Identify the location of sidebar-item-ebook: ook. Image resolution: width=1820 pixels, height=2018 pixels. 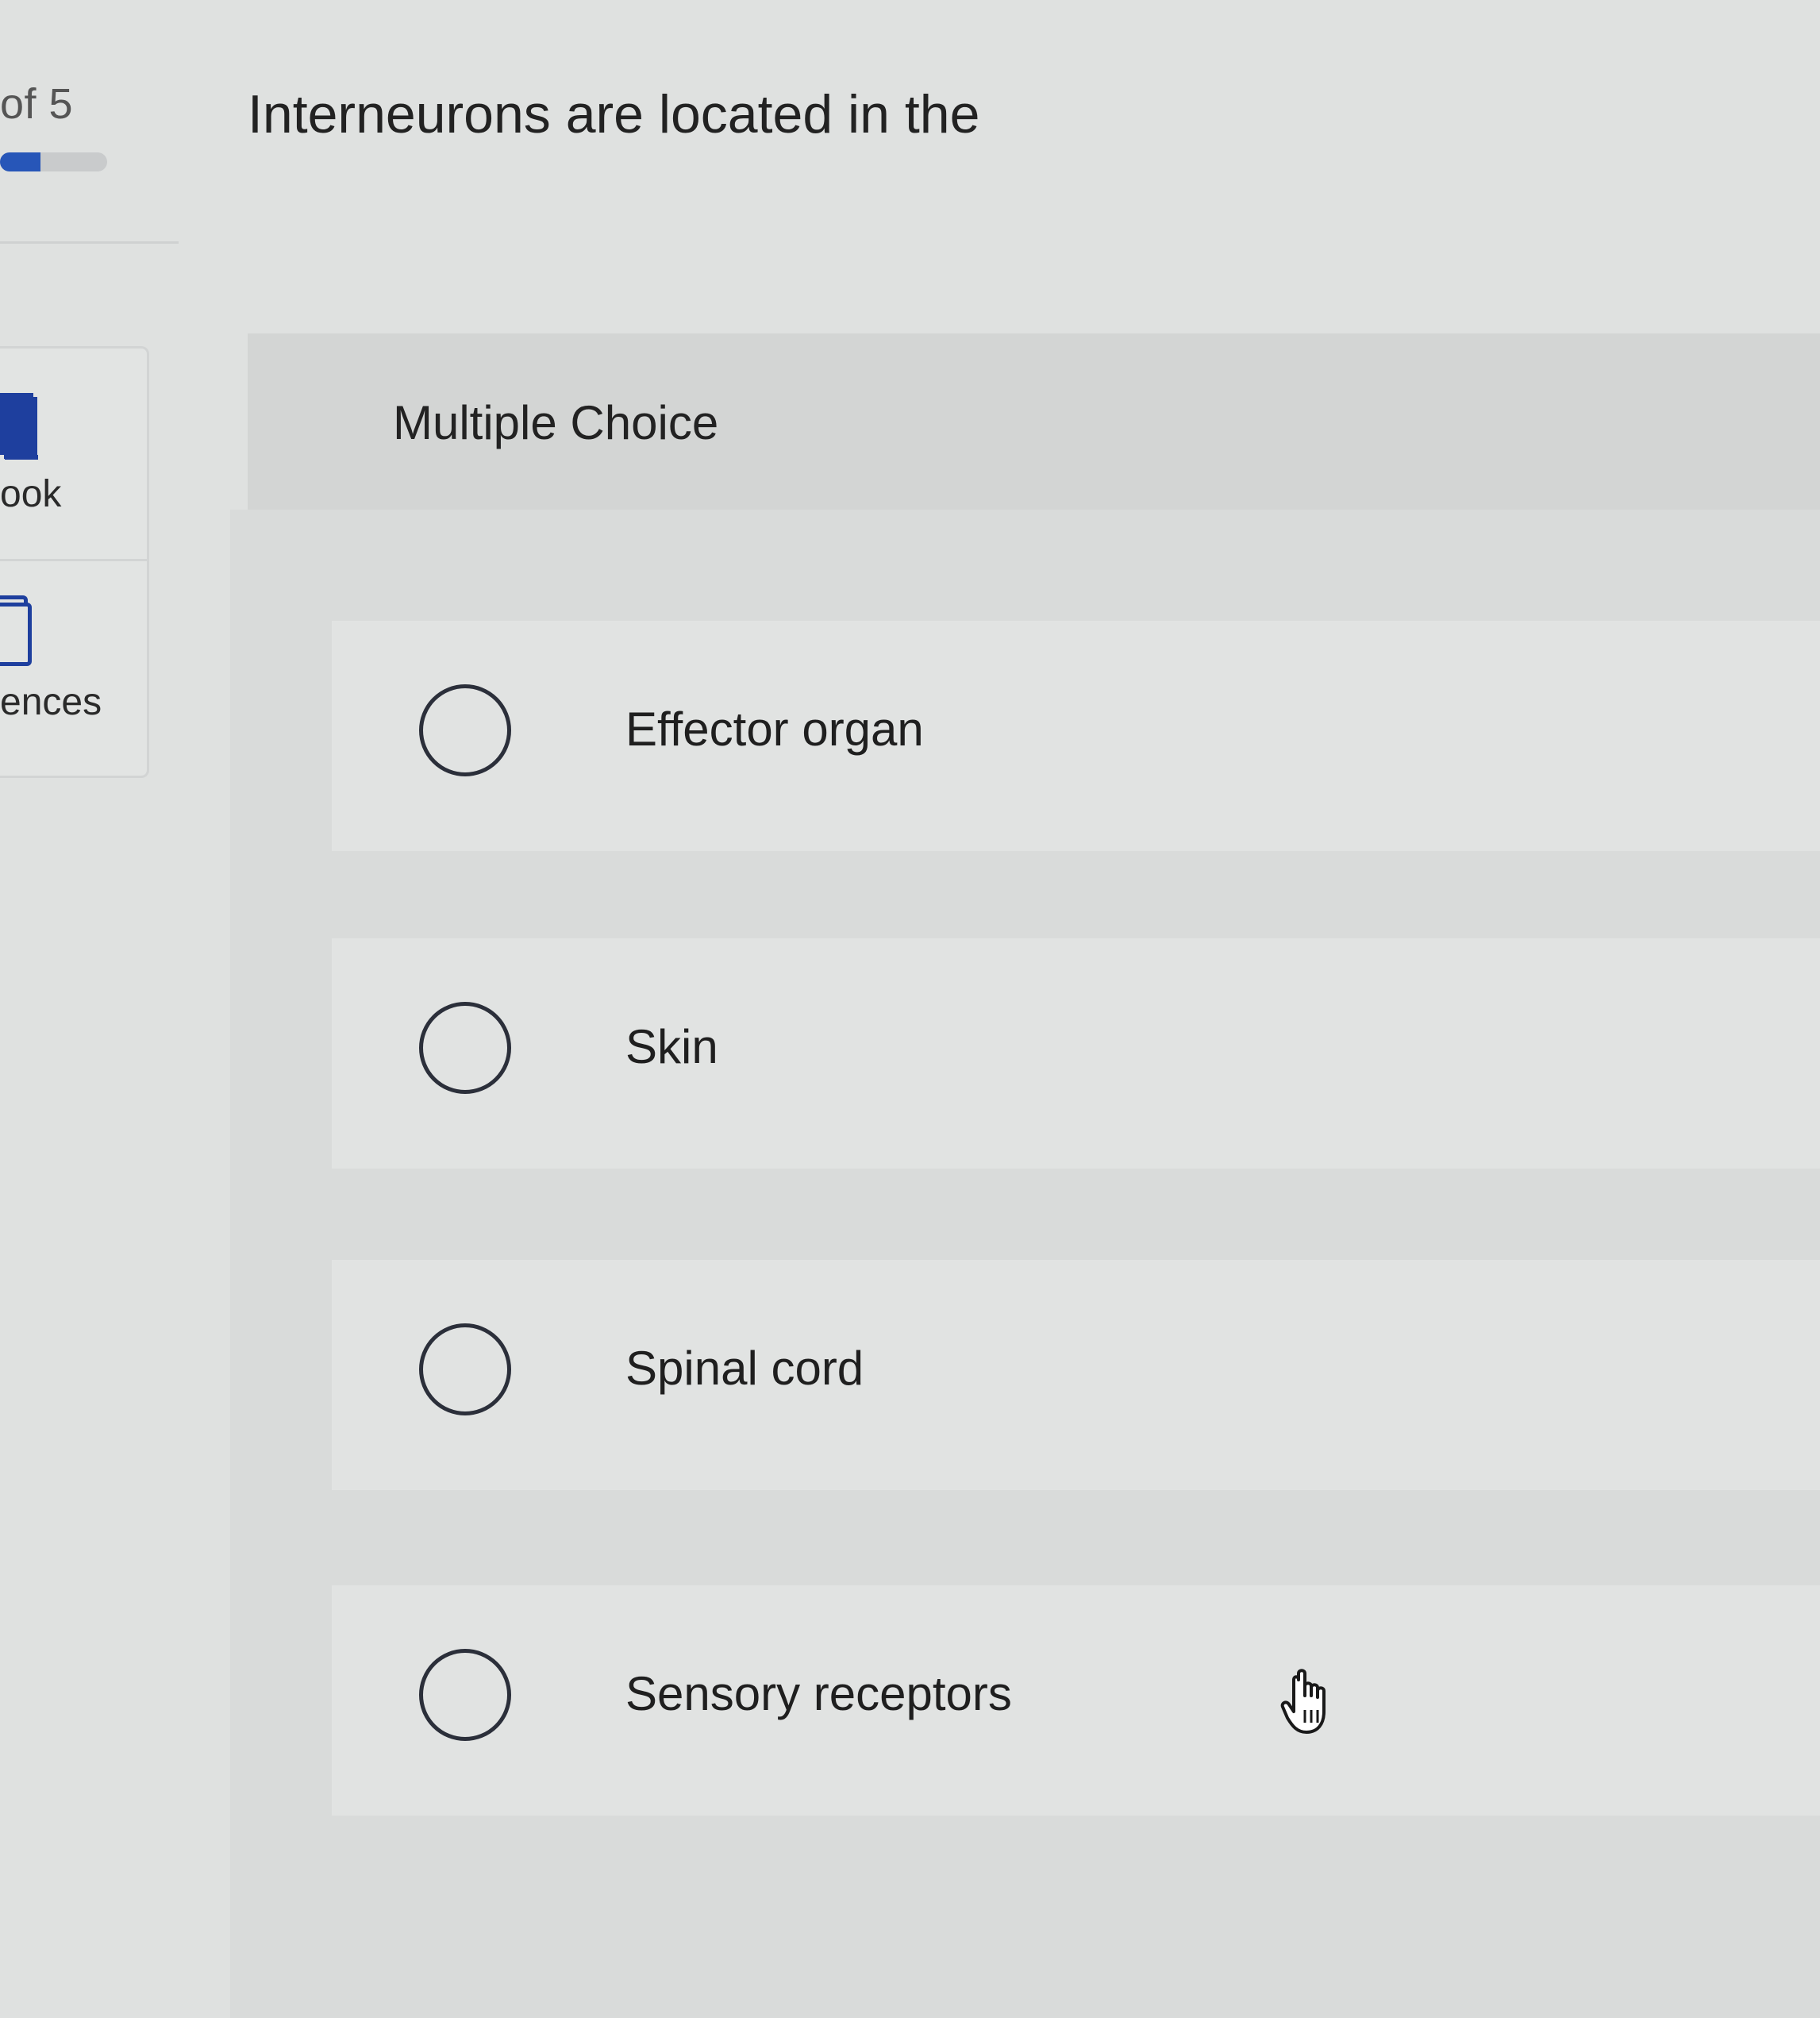
(73, 455).